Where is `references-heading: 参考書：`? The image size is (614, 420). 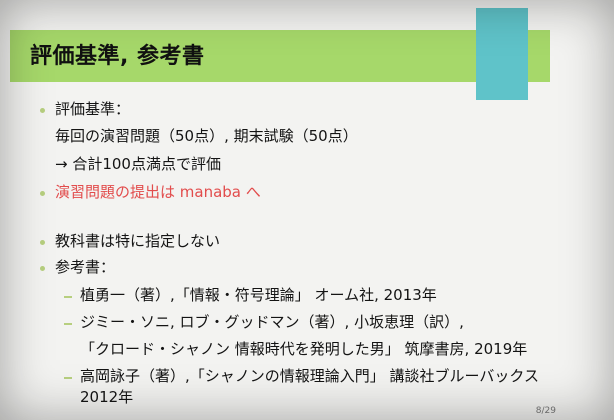 references-heading: 参考書： is located at coordinates (85, 267).